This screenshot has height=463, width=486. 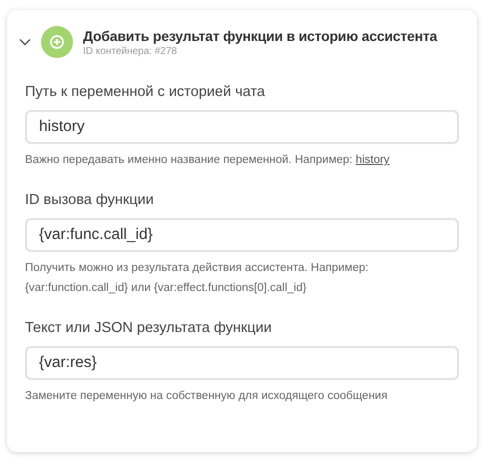 What do you see at coordinates (206, 396) in the screenshot?
I see `field-hint: Замените переменную на собственную для исходящего сообщения` at bounding box center [206, 396].